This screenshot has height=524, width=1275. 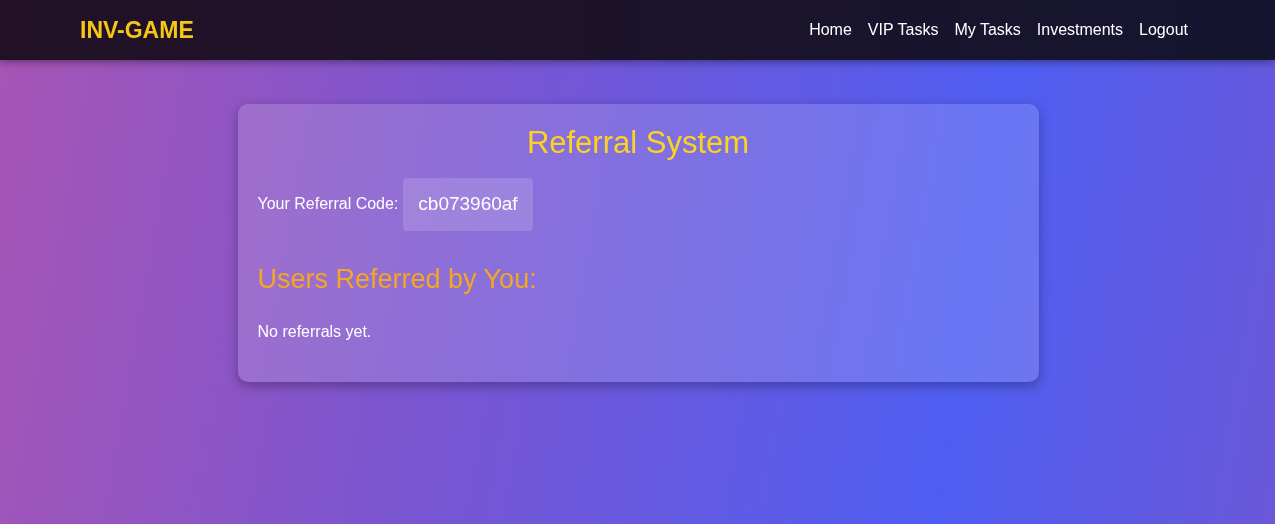 I want to click on nav-link: My Tasks, so click(x=987, y=30).